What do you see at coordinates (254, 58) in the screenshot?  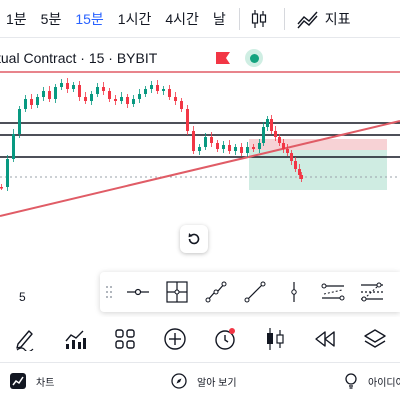 I see `live-indicator` at bounding box center [254, 58].